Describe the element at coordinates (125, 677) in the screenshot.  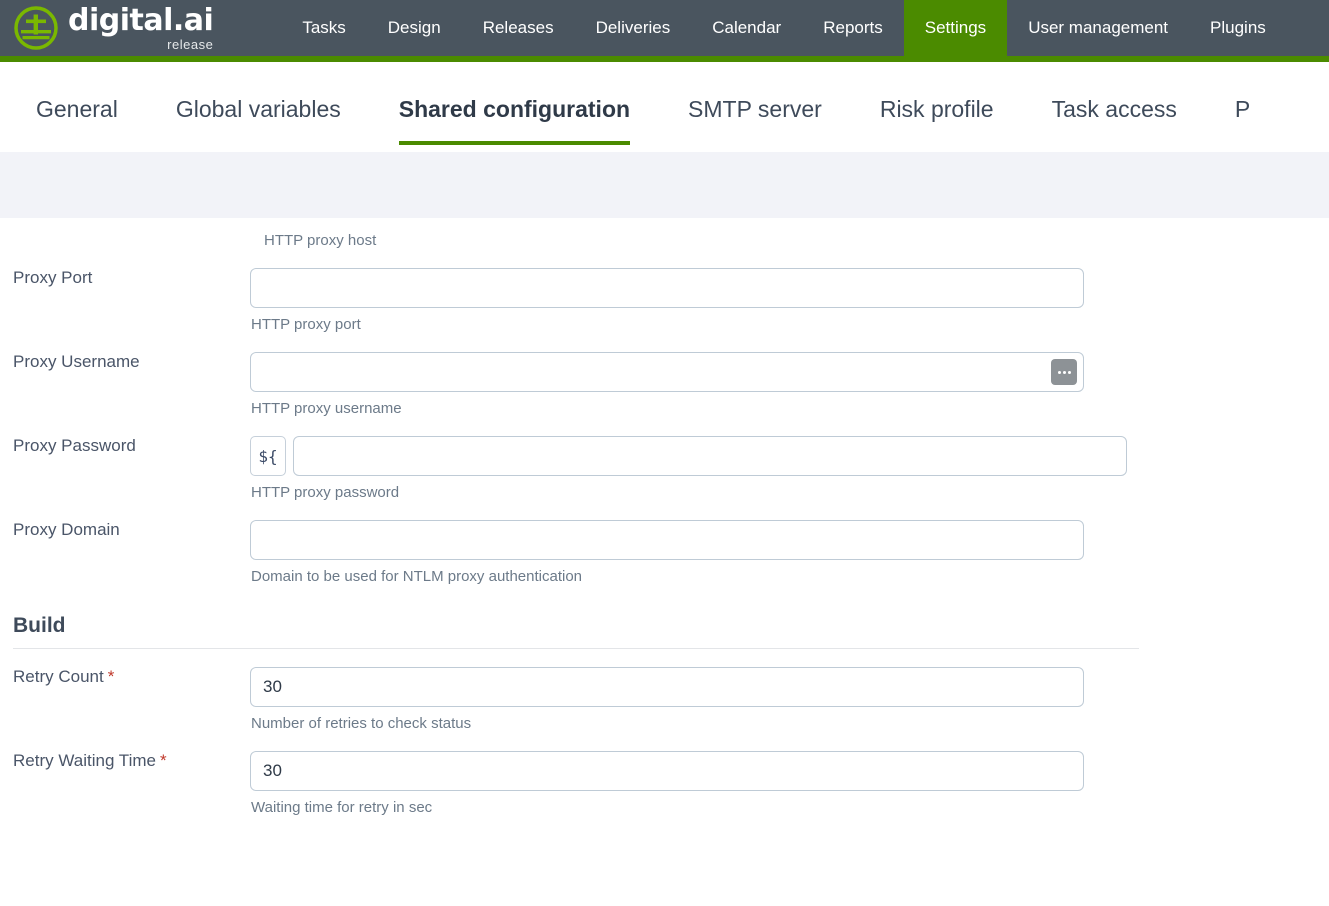
I see `label-retry-count: Retry Count *` at that location.